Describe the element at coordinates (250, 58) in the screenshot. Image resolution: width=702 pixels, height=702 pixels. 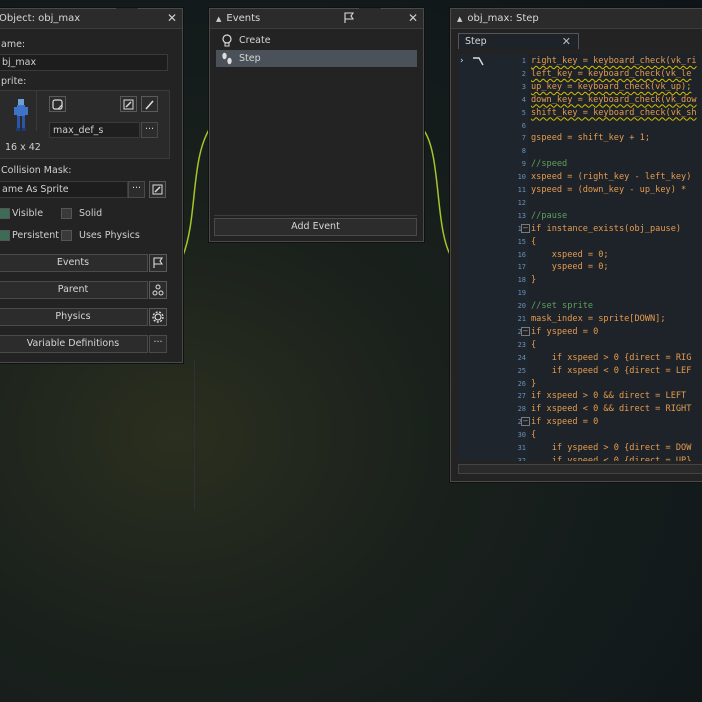
I see `event-label: Step` at that location.